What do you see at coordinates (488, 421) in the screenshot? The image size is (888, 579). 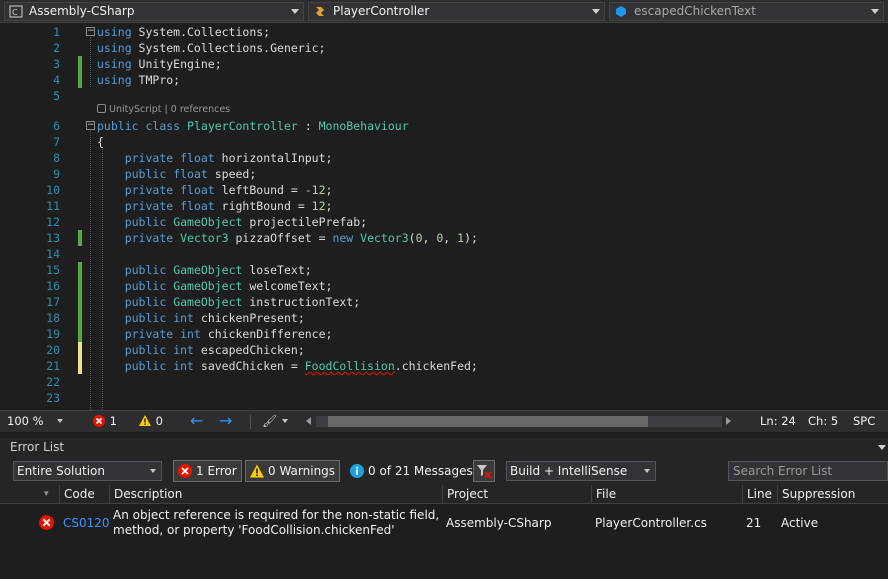 I see `horizontal-scrollbar-thumb` at bounding box center [488, 421].